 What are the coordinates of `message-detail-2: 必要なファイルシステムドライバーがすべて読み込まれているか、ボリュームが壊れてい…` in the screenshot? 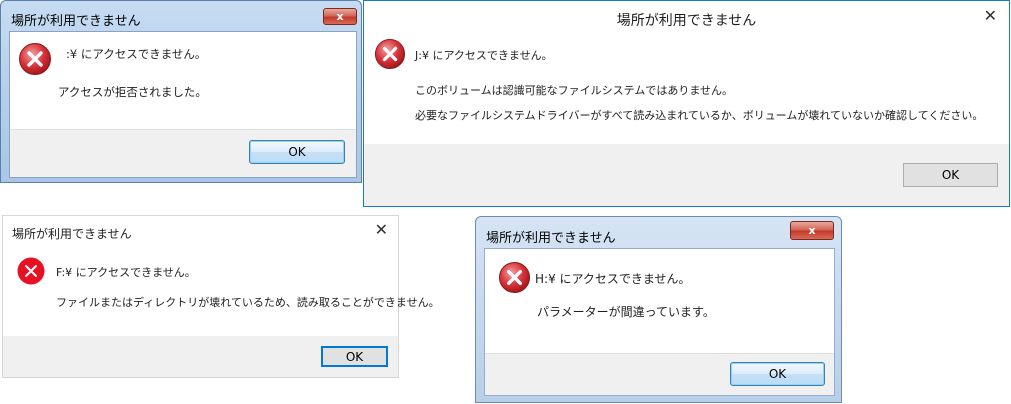 It's located at (699, 115).